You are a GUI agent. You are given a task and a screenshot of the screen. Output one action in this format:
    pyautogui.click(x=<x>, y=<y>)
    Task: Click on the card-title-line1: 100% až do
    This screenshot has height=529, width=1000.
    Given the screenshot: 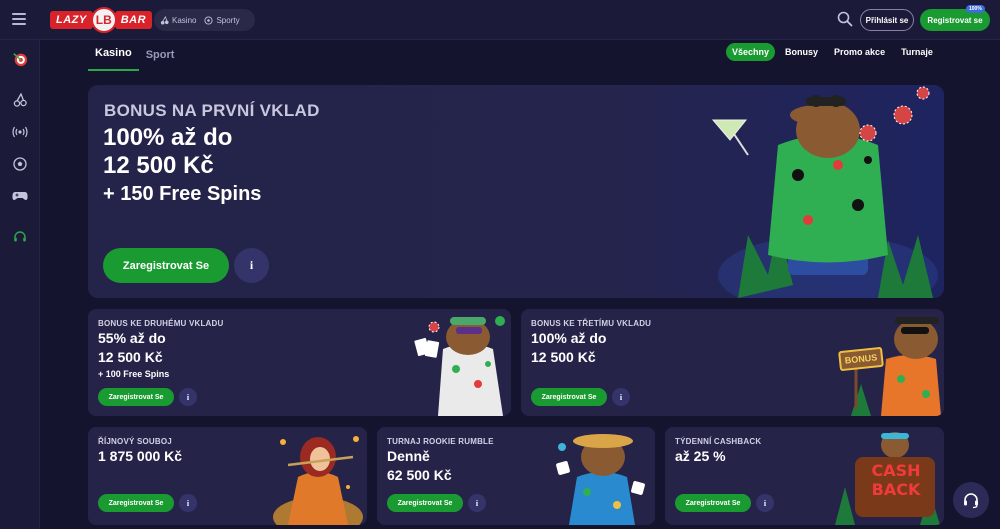 What is the action you would take?
    pyautogui.click(x=569, y=338)
    